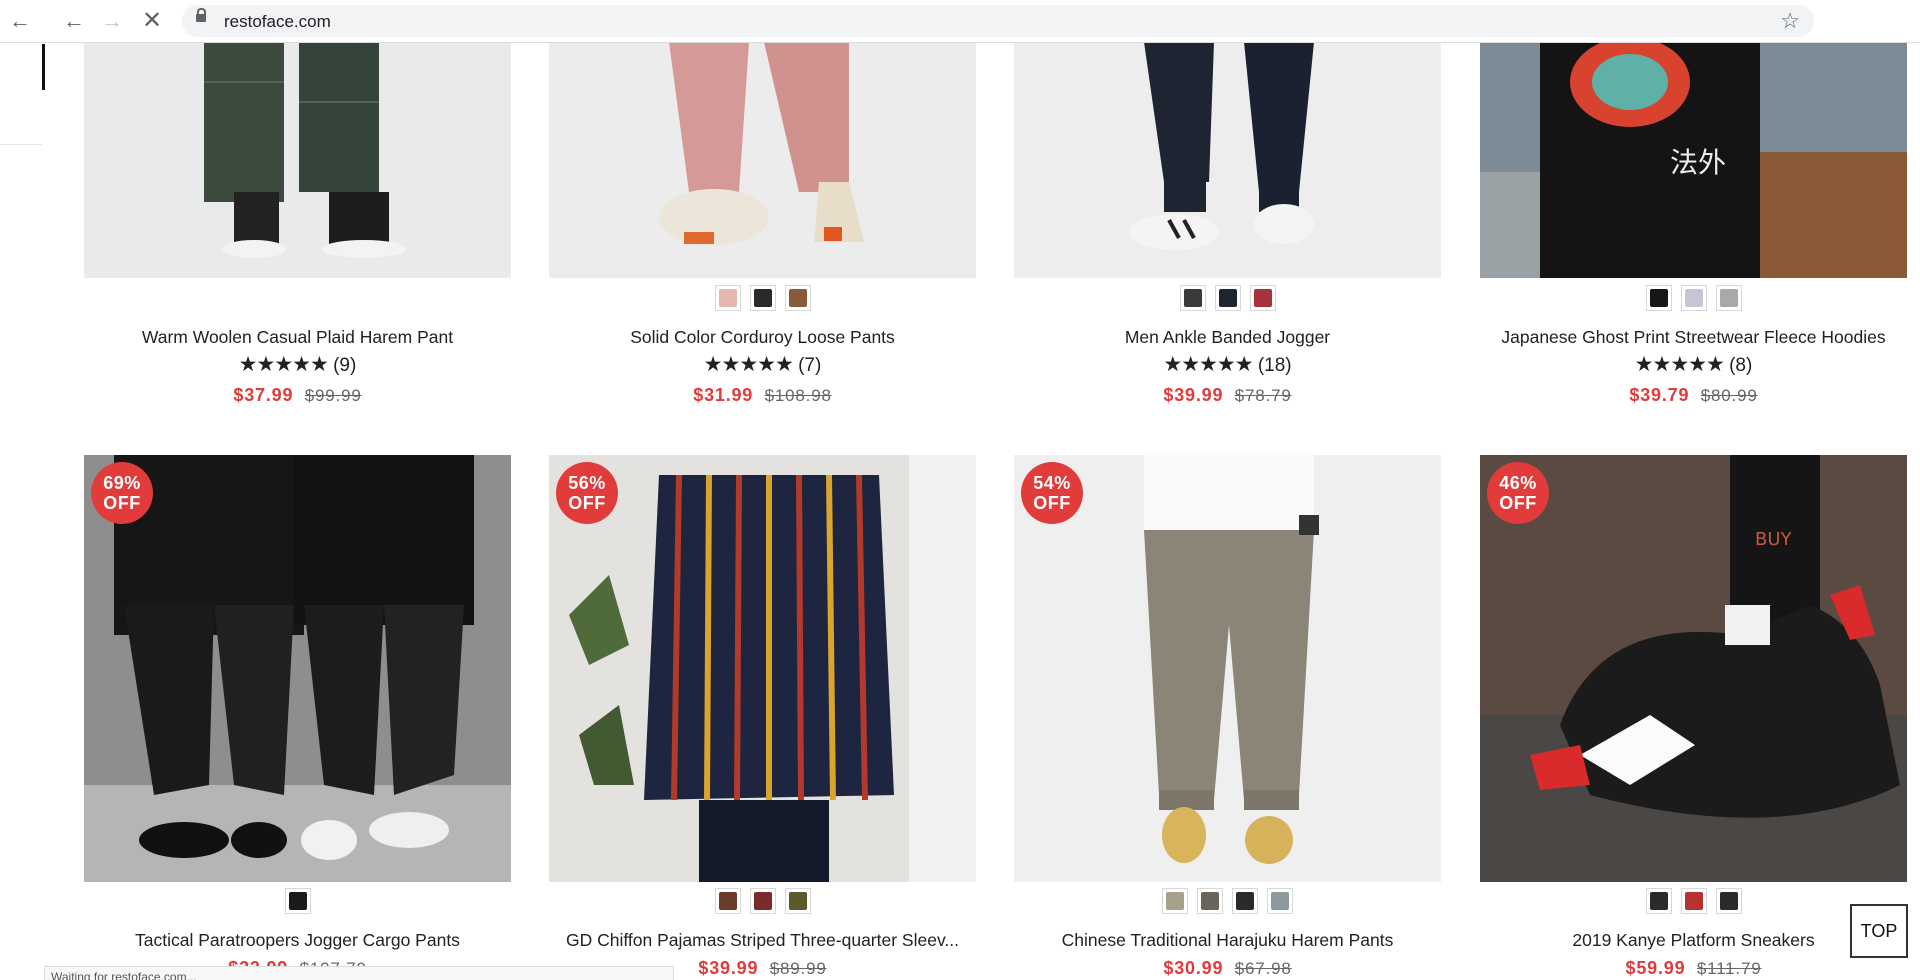 The width and height of the screenshot is (1920, 980). What do you see at coordinates (297, 395) in the screenshot?
I see `product-price: $37.99 $99.99` at bounding box center [297, 395].